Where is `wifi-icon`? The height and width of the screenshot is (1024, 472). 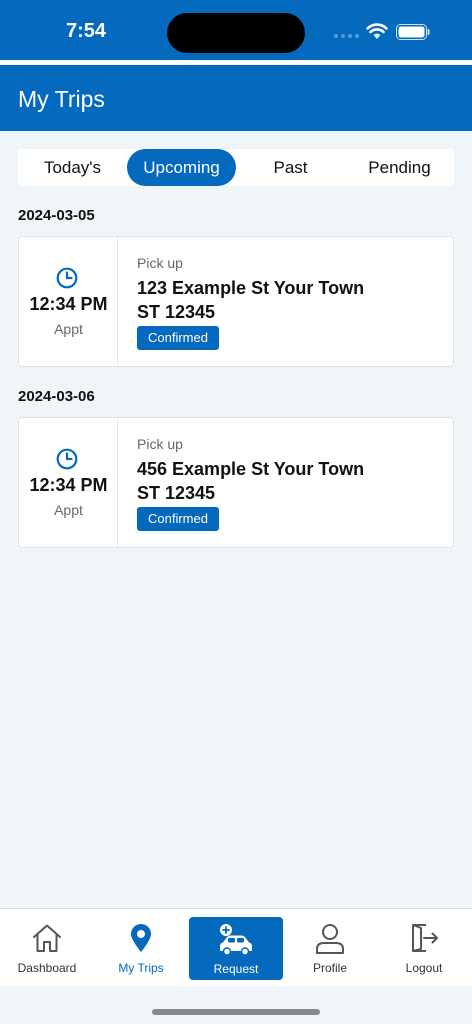
wifi-icon is located at coordinates (377, 31).